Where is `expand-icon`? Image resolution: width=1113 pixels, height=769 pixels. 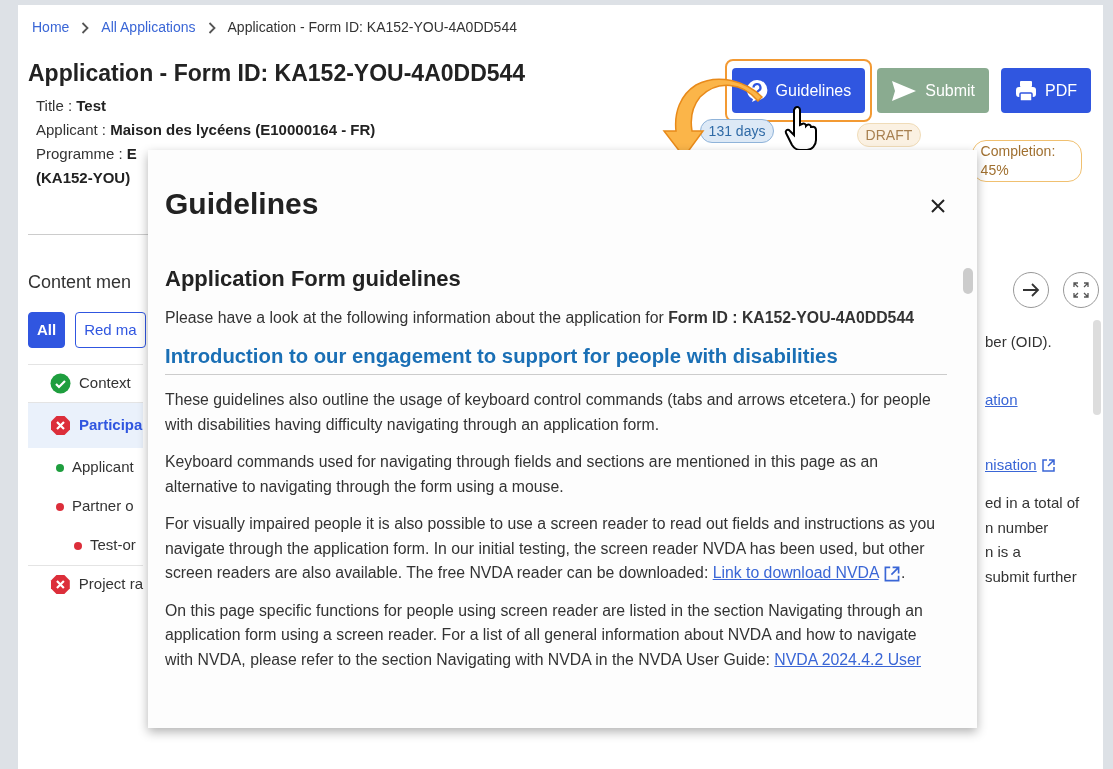
expand-icon is located at coordinates (1081, 289).